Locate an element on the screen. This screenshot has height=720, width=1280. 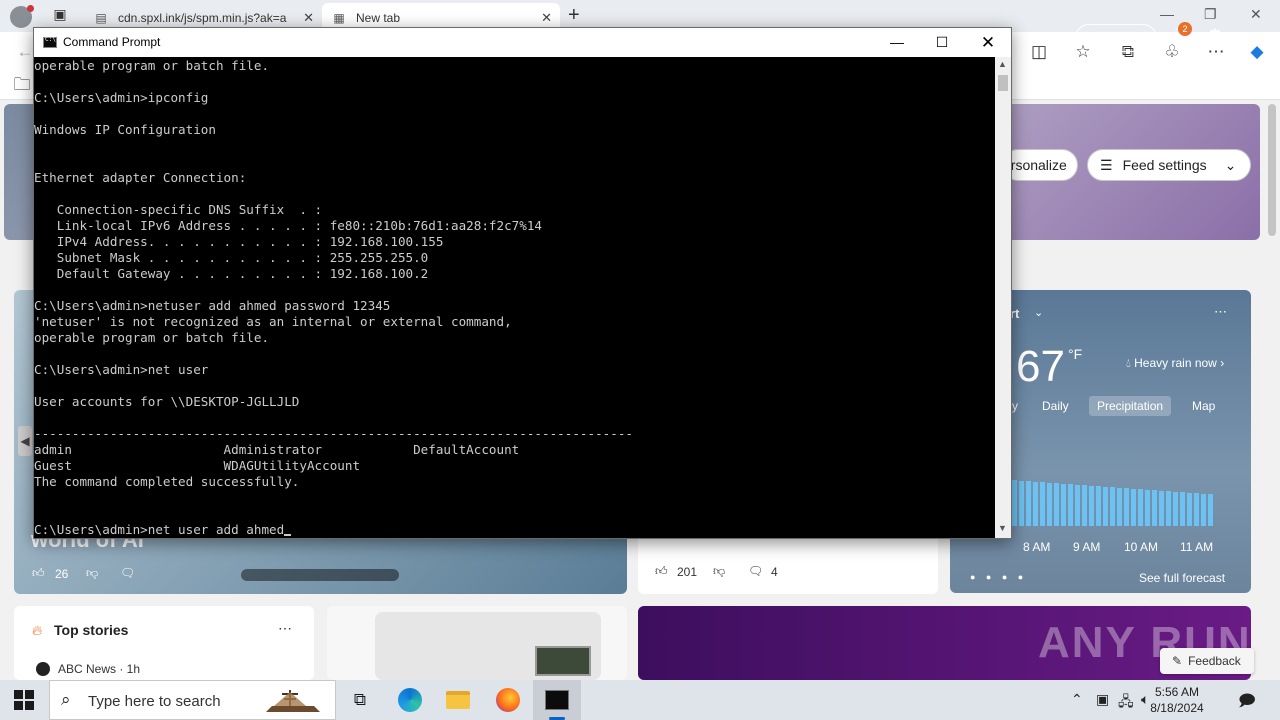
top-stories-heading: Top stories is located at coordinates (91, 630).